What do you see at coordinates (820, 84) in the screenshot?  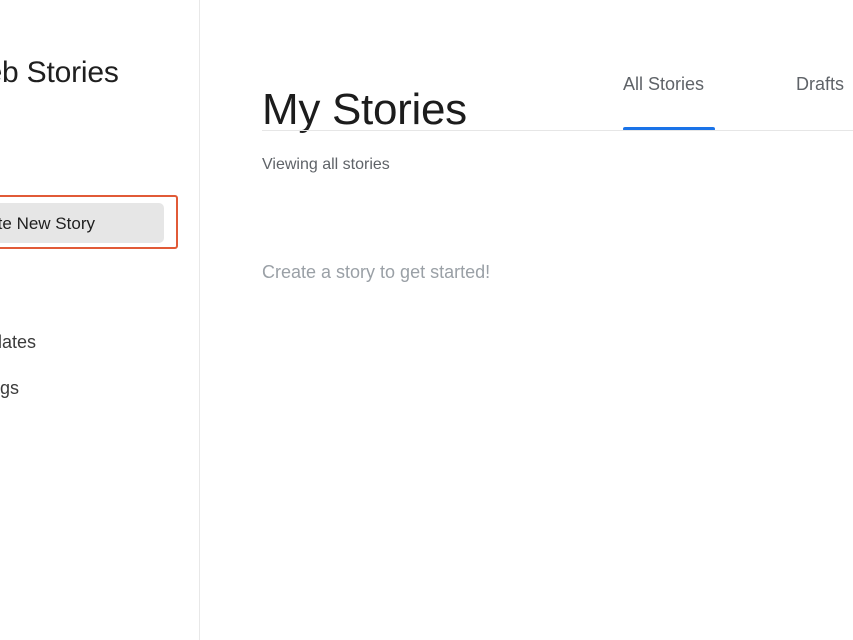 I see `tab-drafts: Drafts` at bounding box center [820, 84].